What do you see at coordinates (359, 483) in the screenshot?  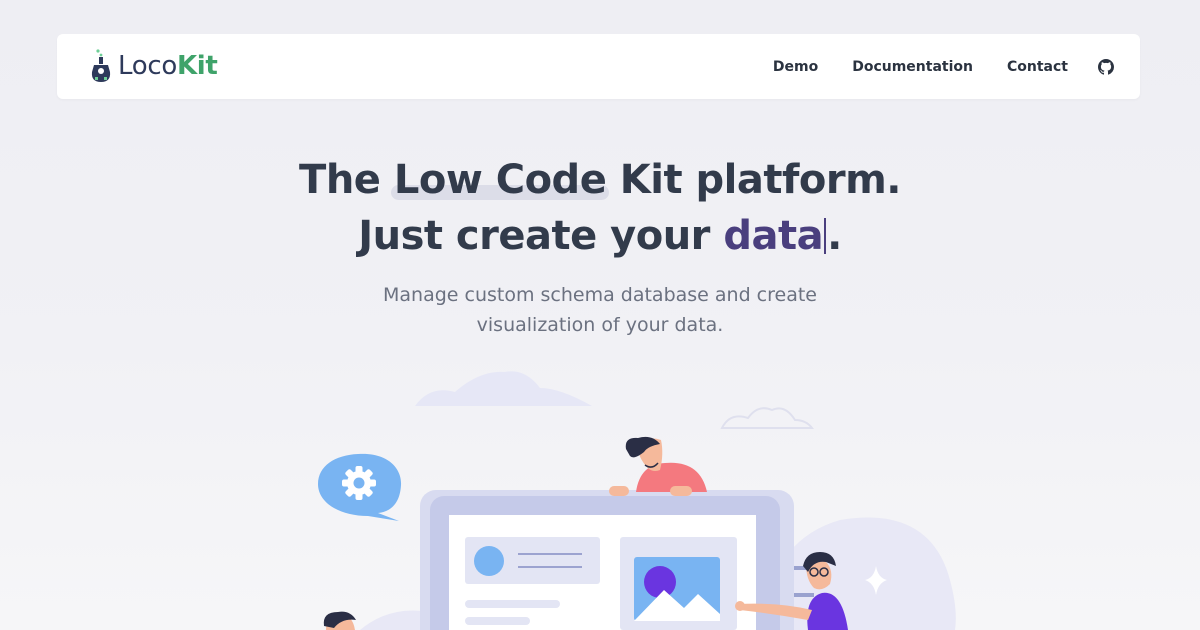 I see `gear-icon` at bounding box center [359, 483].